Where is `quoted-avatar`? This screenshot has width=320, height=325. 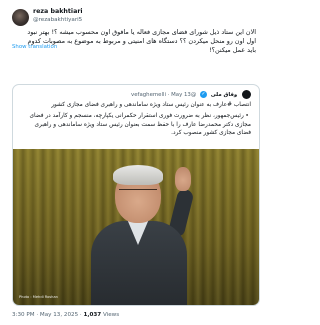 quoted-avatar is located at coordinates (246, 94).